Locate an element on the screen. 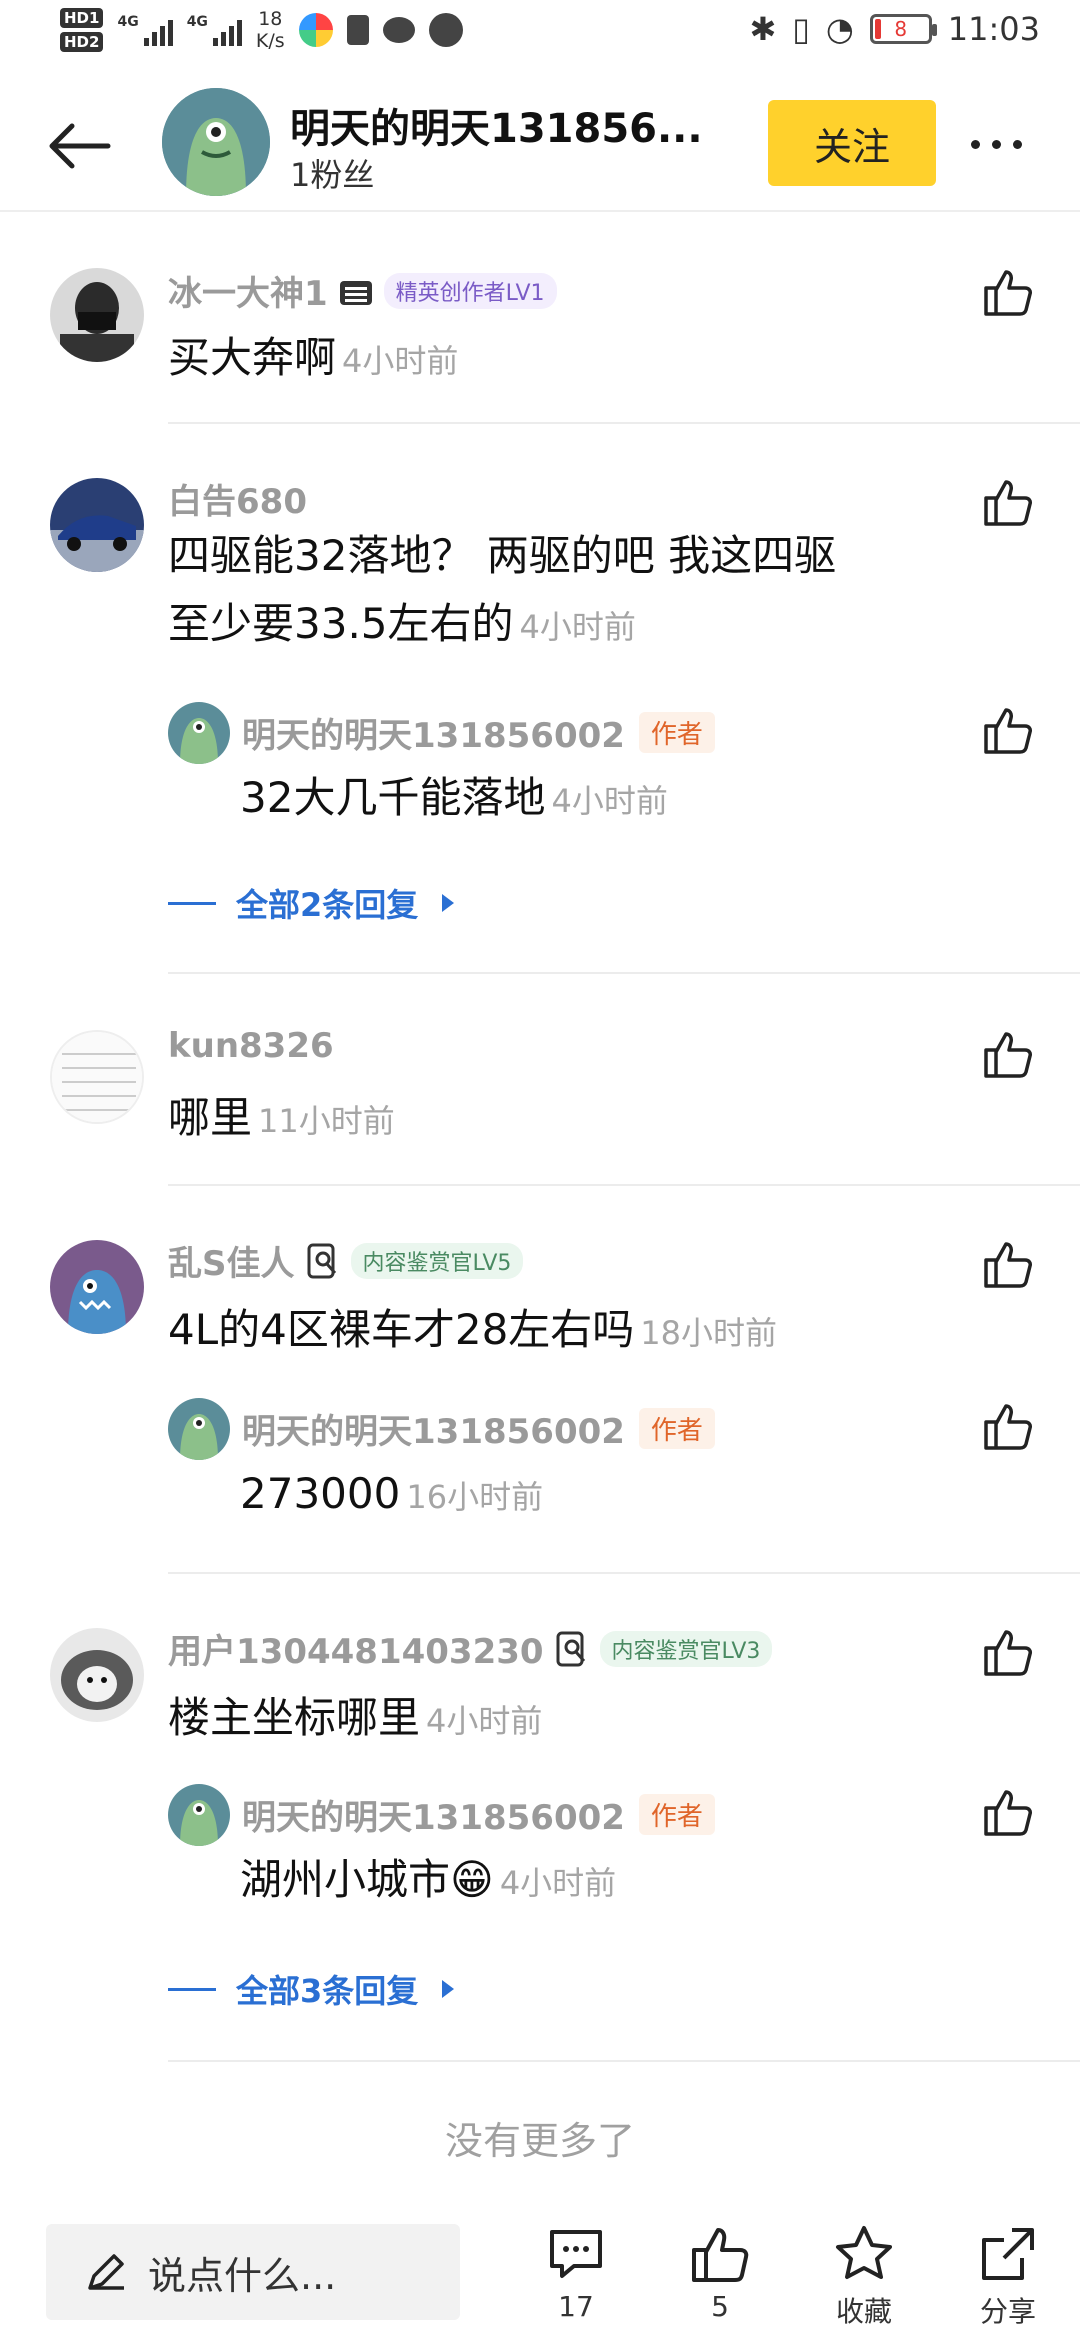 This screenshot has width=1080, height=2340. network-type-1: 4G is located at coordinates (128, 22).